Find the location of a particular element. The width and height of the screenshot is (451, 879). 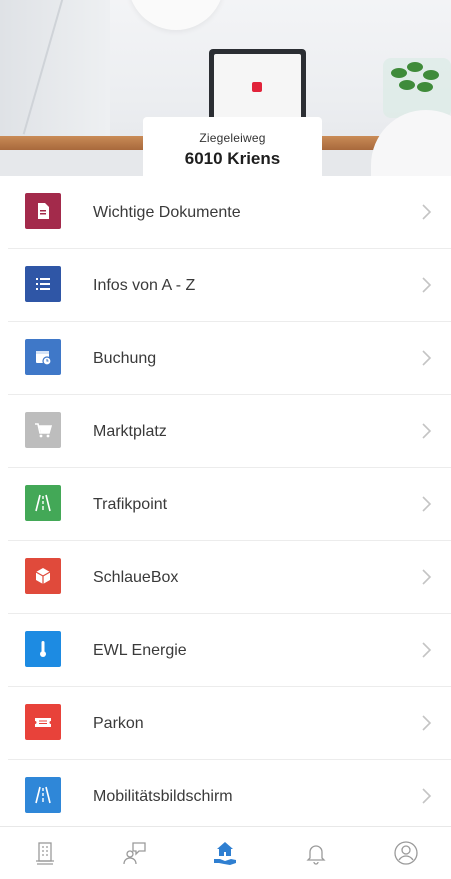

nav-notifications-button is located at coordinates (316, 853).